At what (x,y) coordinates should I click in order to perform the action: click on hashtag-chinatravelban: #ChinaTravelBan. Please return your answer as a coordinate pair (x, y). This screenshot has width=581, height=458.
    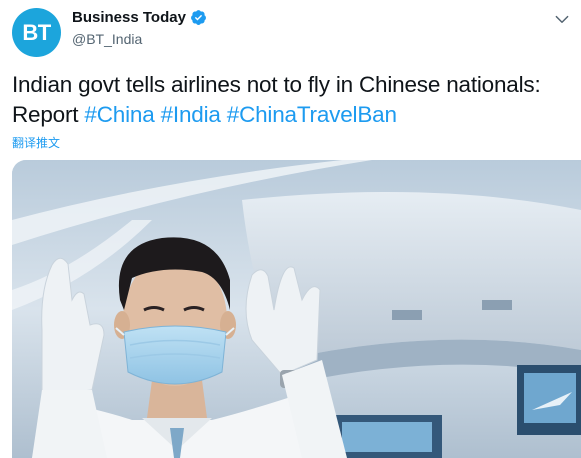
    Looking at the image, I should click on (312, 114).